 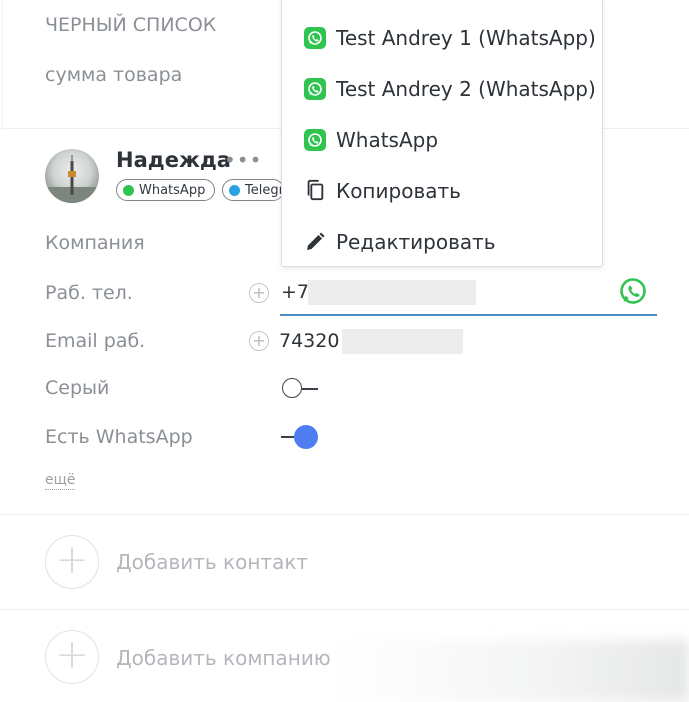 I want to click on menu-item-test-andrey-2: Test Andrey 2 (WhatsApp), so click(x=442, y=89).